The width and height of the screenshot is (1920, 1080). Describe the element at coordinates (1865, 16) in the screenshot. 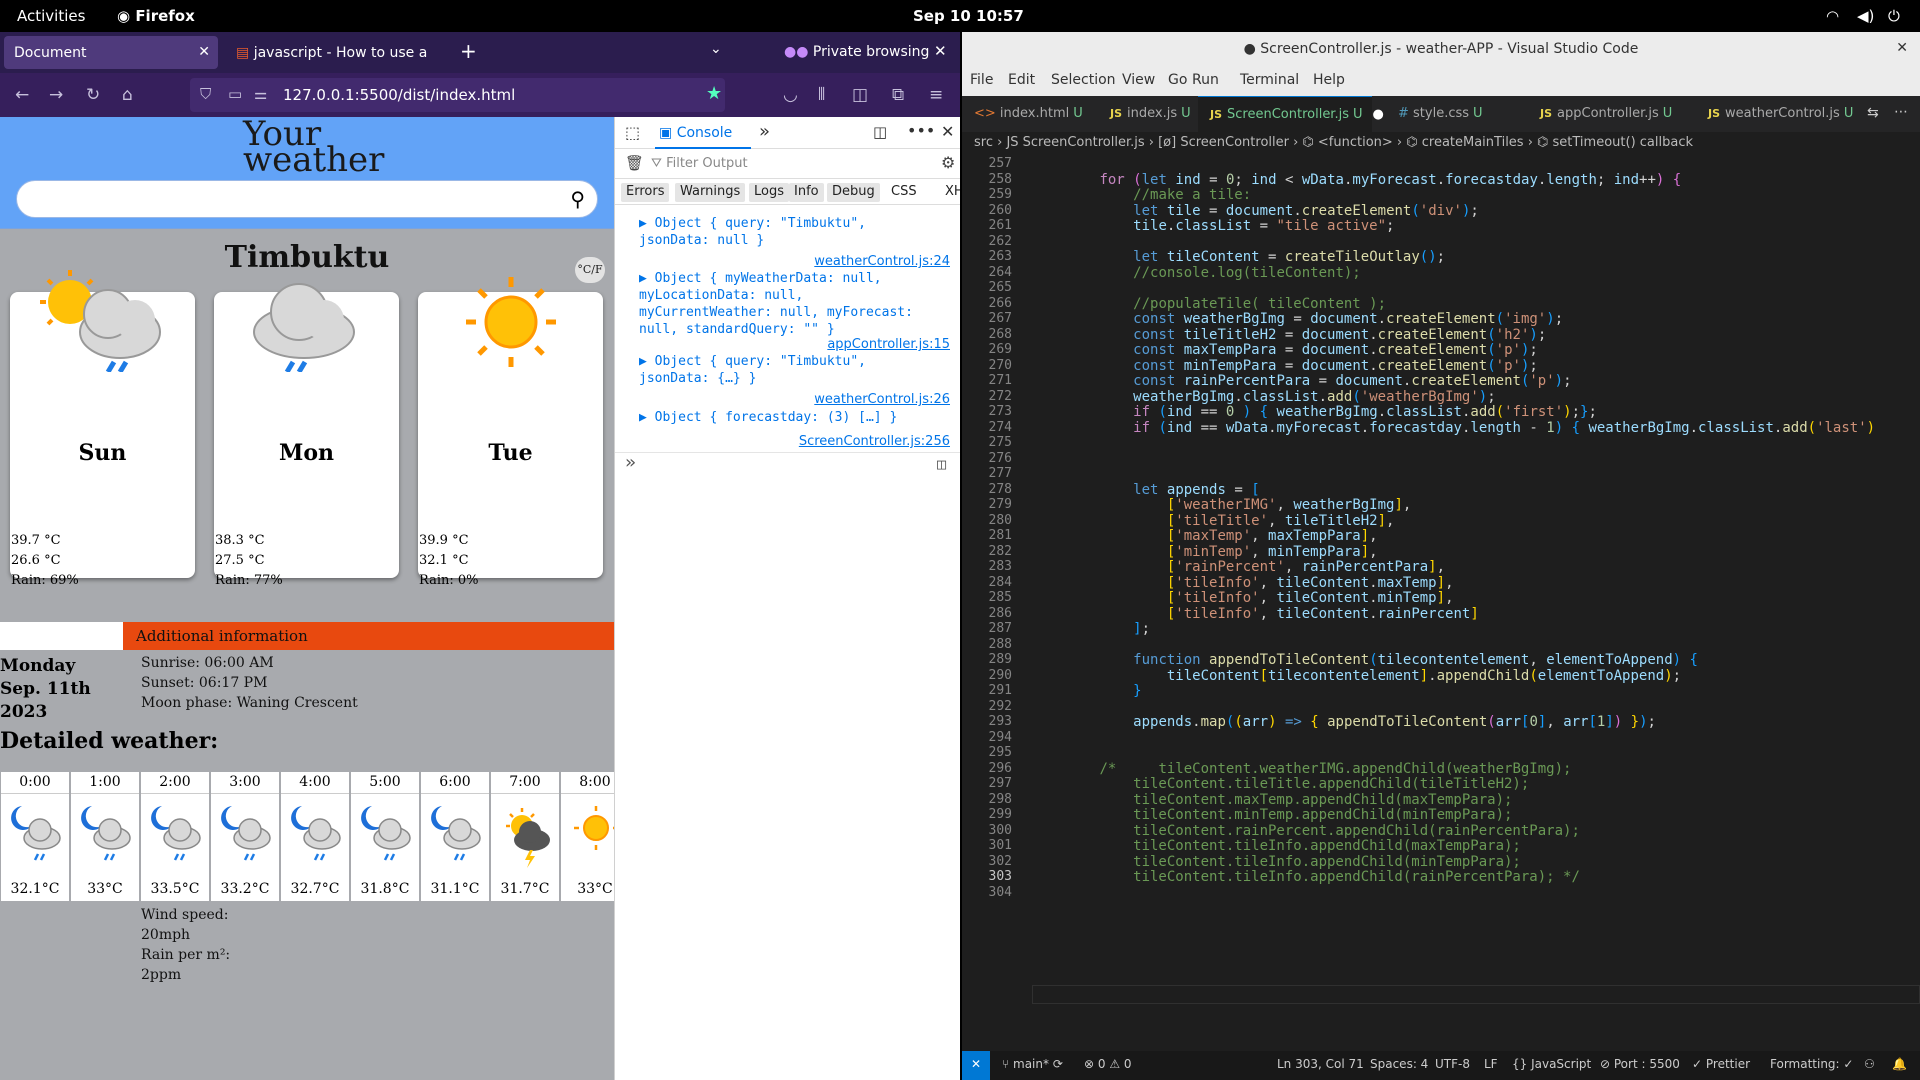

I see `volume-icon: ◀)` at that location.